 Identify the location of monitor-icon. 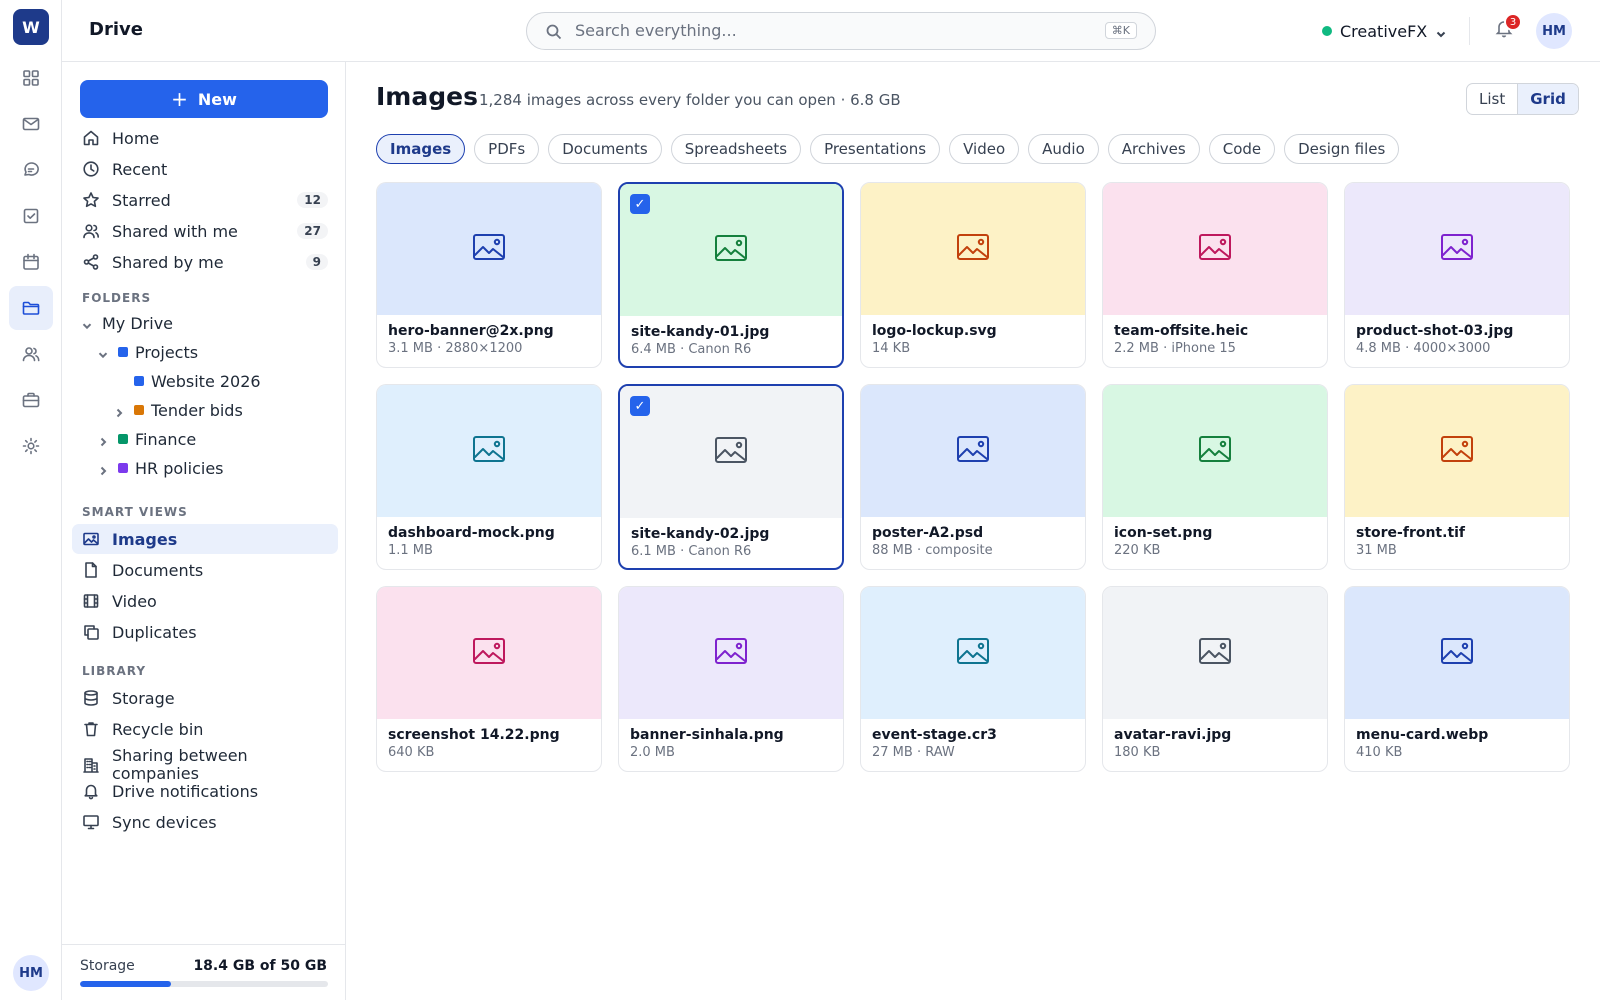
(91, 822).